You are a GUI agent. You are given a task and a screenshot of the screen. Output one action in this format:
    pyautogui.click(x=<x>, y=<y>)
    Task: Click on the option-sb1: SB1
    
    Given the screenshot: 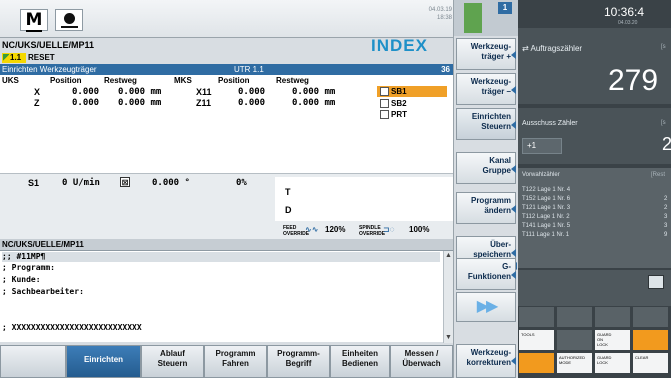 What is the action you would take?
    pyautogui.click(x=412, y=91)
    